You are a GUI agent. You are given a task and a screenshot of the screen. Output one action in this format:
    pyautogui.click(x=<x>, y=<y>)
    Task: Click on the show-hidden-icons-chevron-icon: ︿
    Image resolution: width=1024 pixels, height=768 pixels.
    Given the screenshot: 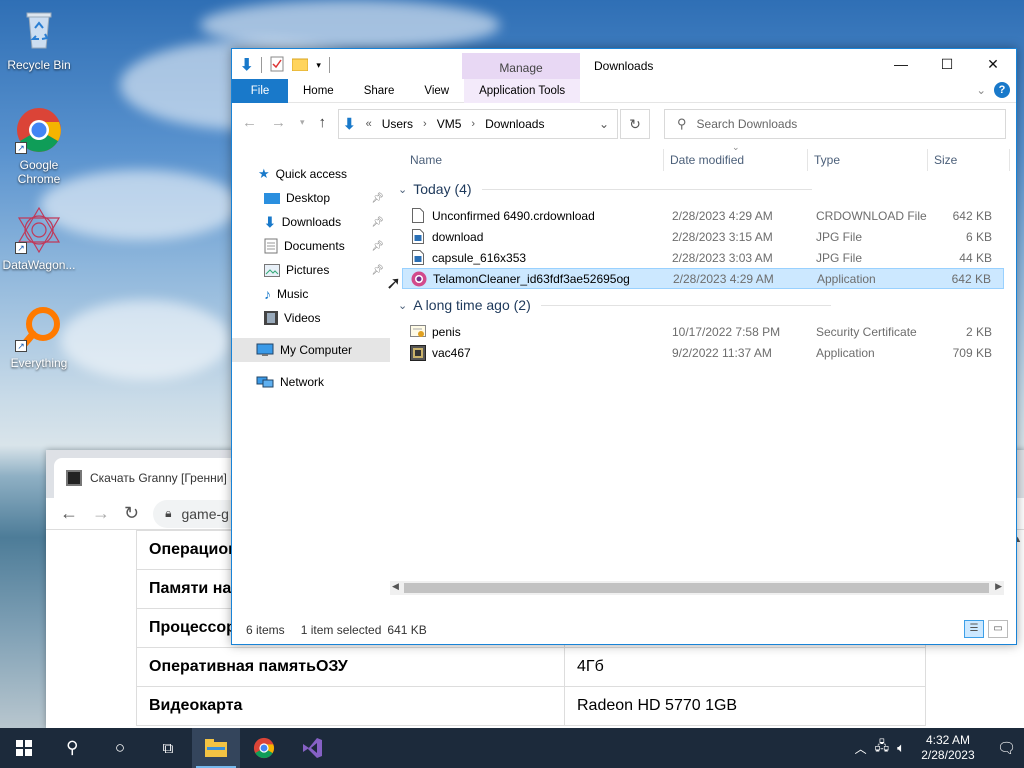 What is the action you would take?
    pyautogui.click(x=861, y=748)
    